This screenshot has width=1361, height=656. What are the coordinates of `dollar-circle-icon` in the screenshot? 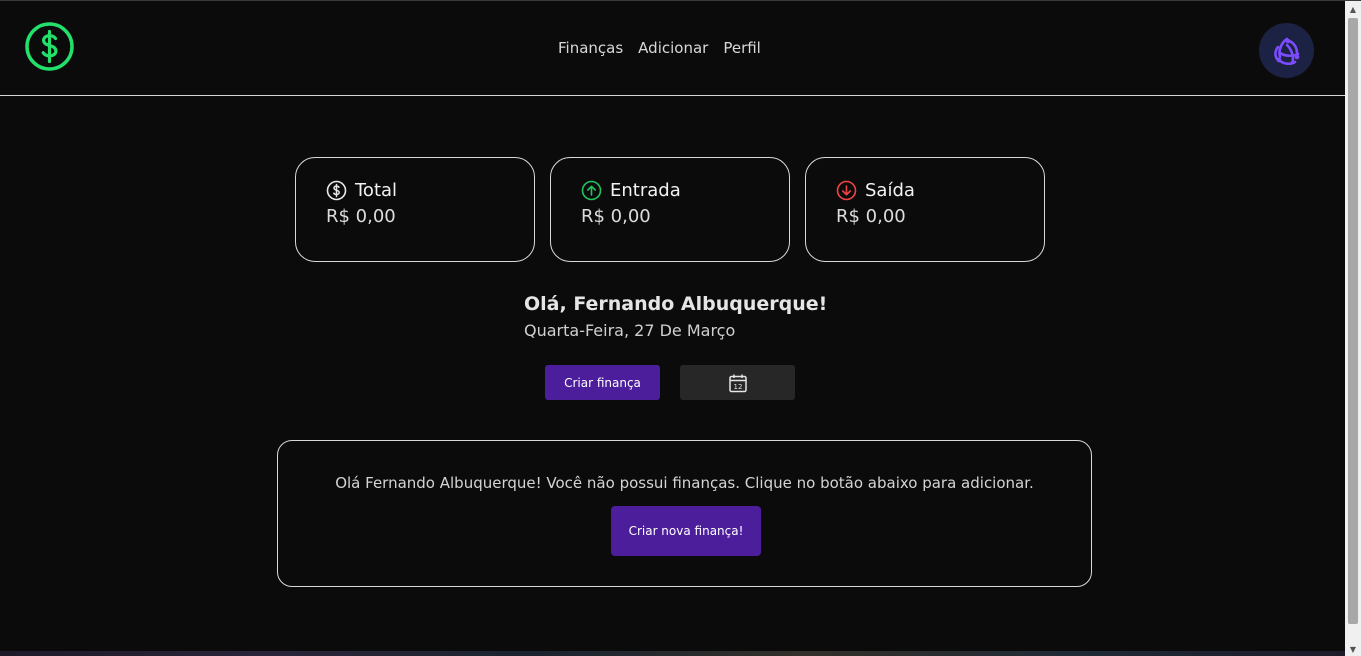 It's located at (336, 190).